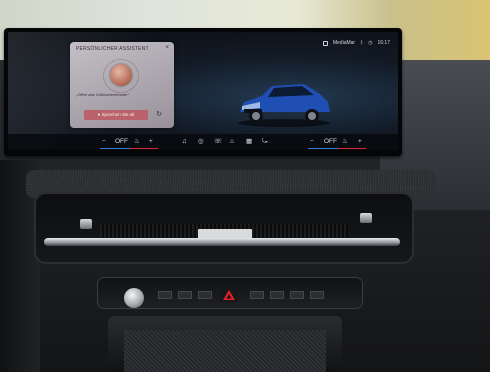 The width and height of the screenshot is (490, 372). What do you see at coordinates (167, 48) in the screenshot?
I see `close-icon: ×` at bounding box center [167, 48].